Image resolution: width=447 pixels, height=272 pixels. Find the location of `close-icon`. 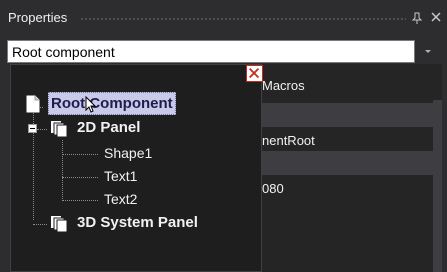

close-icon is located at coordinates (436, 17).